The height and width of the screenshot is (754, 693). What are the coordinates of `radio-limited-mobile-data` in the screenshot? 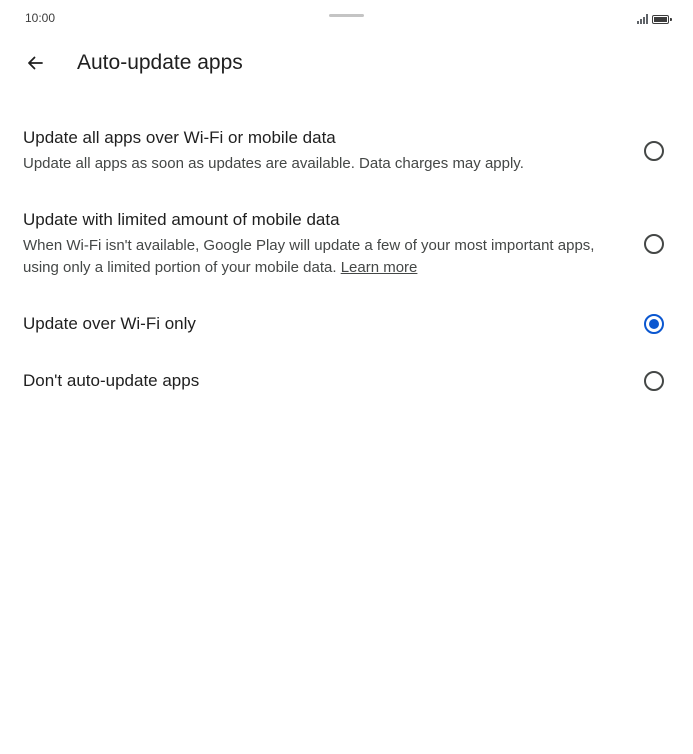 It's located at (654, 244).